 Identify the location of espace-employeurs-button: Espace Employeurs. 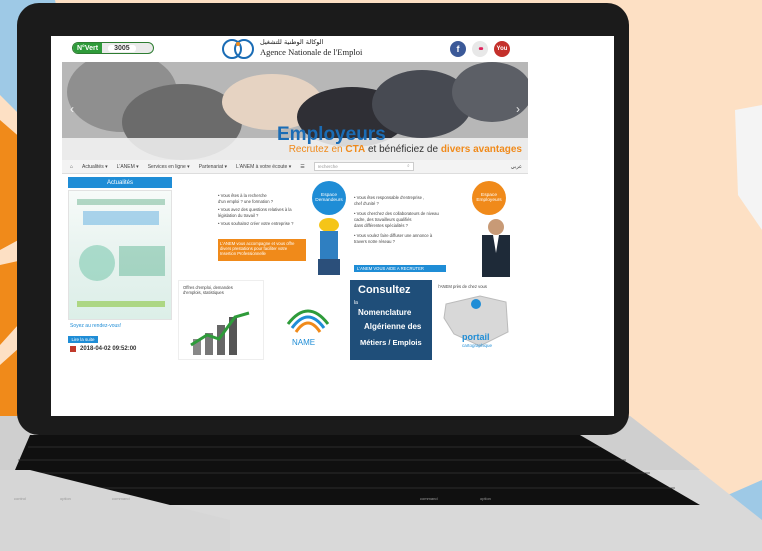
(489, 198).